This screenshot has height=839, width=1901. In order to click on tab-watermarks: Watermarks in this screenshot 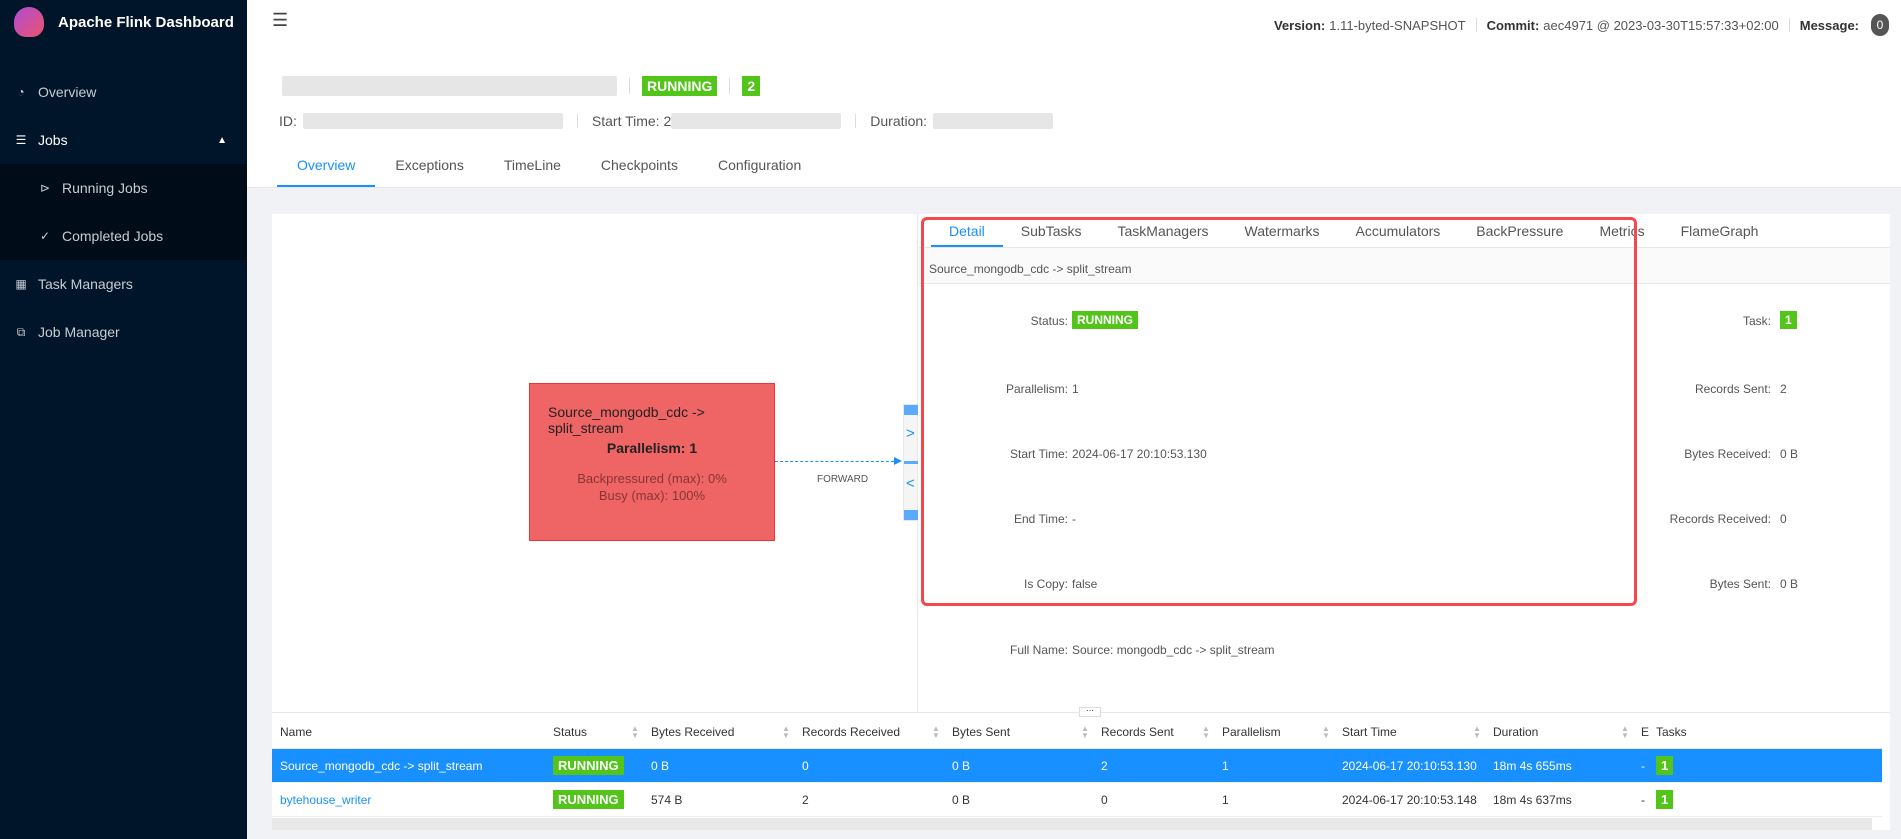, I will do `click(1282, 230)`.